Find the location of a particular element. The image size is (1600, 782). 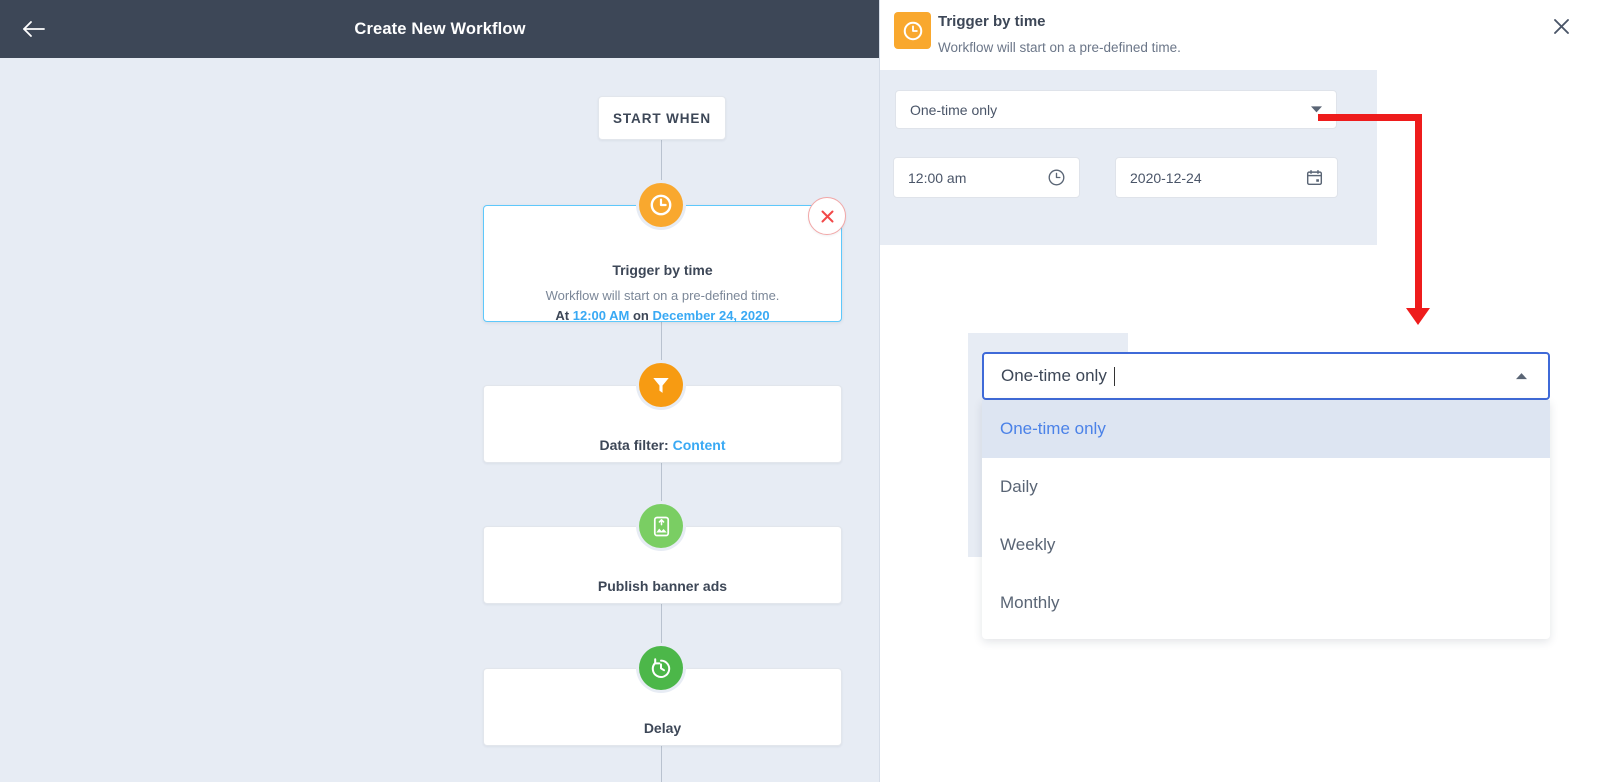

chevron-up-icon is located at coordinates (1521, 376).